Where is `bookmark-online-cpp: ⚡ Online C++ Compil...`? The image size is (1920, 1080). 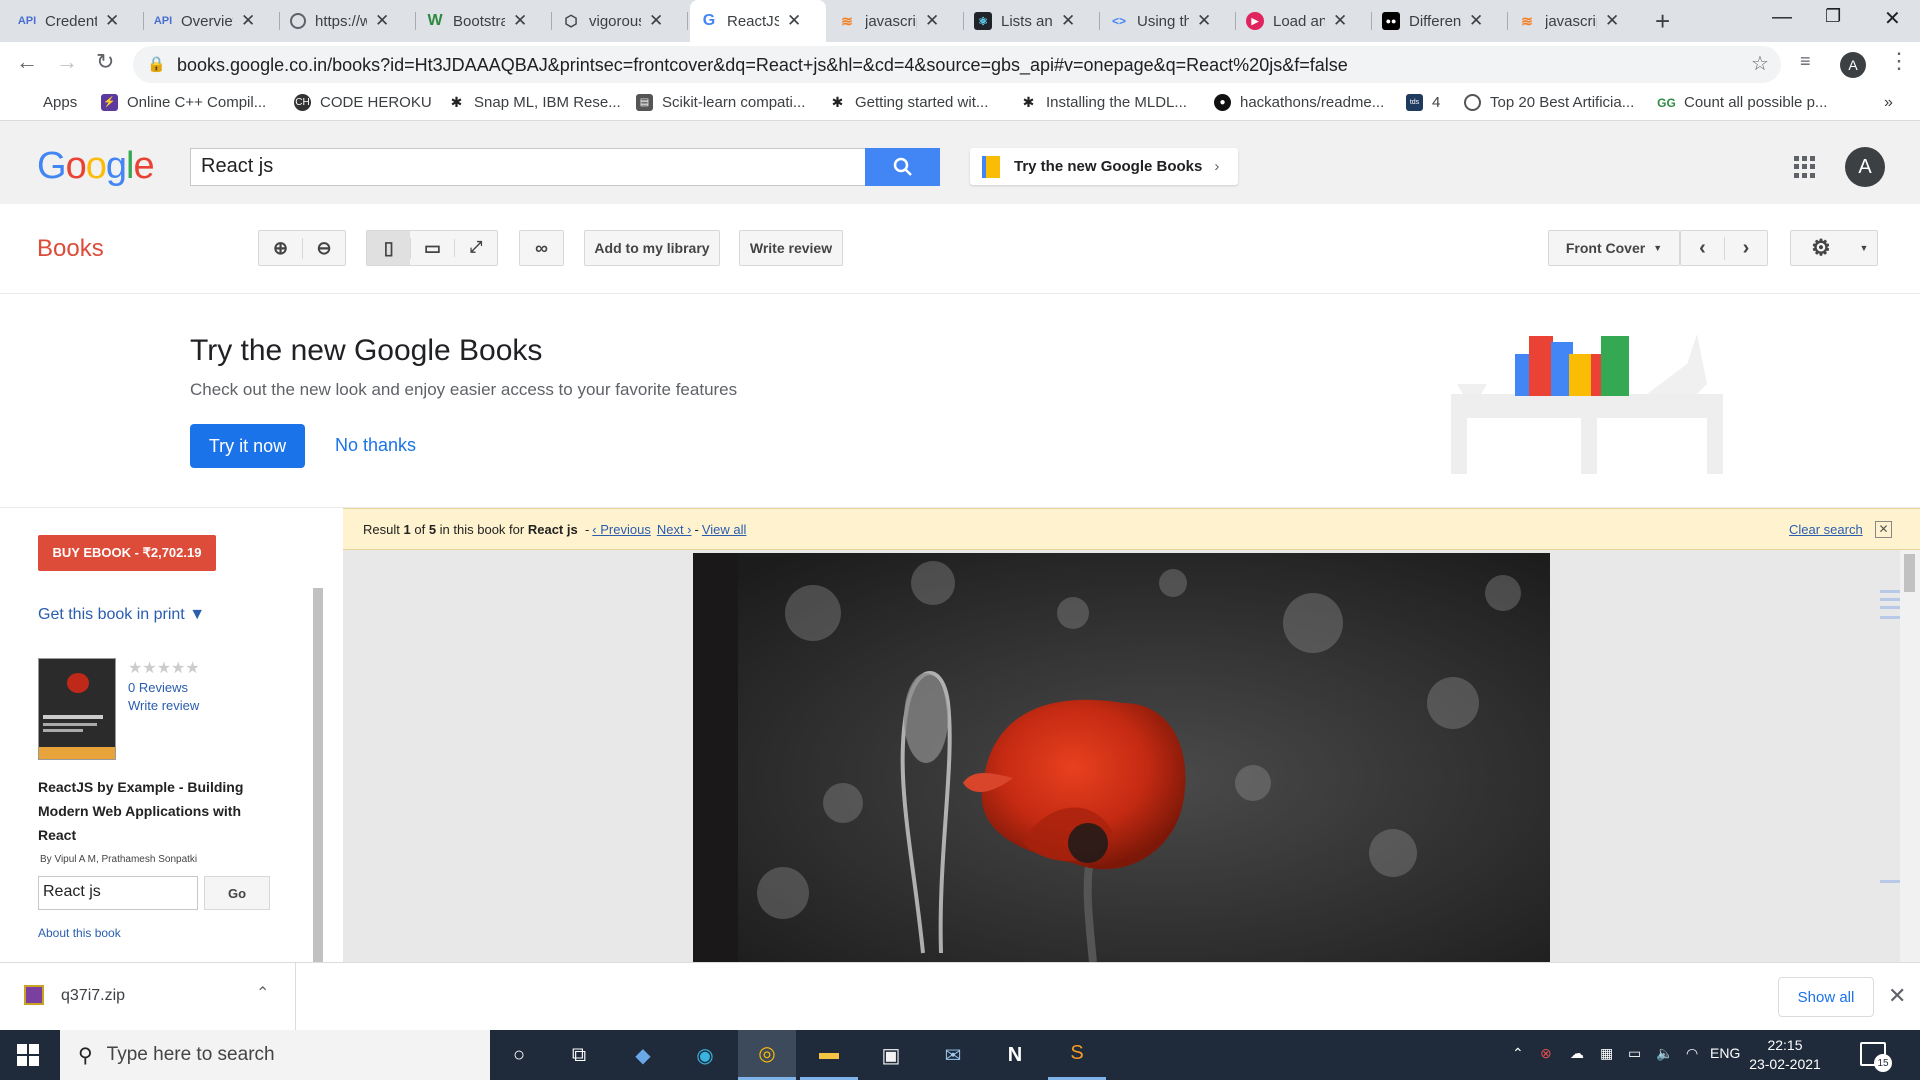 bookmark-online-cpp: ⚡ Online C++ Compil... is located at coordinates (183, 102).